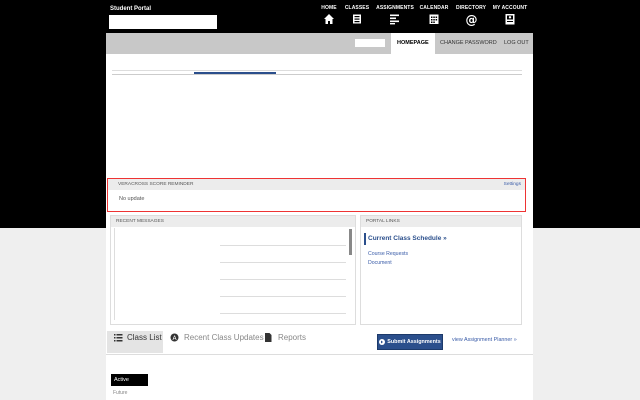 The image size is (640, 400). Describe the element at coordinates (156, 184) in the screenshot. I see `score-reminder-title: VERACROSS SCORE REMINDER` at that location.